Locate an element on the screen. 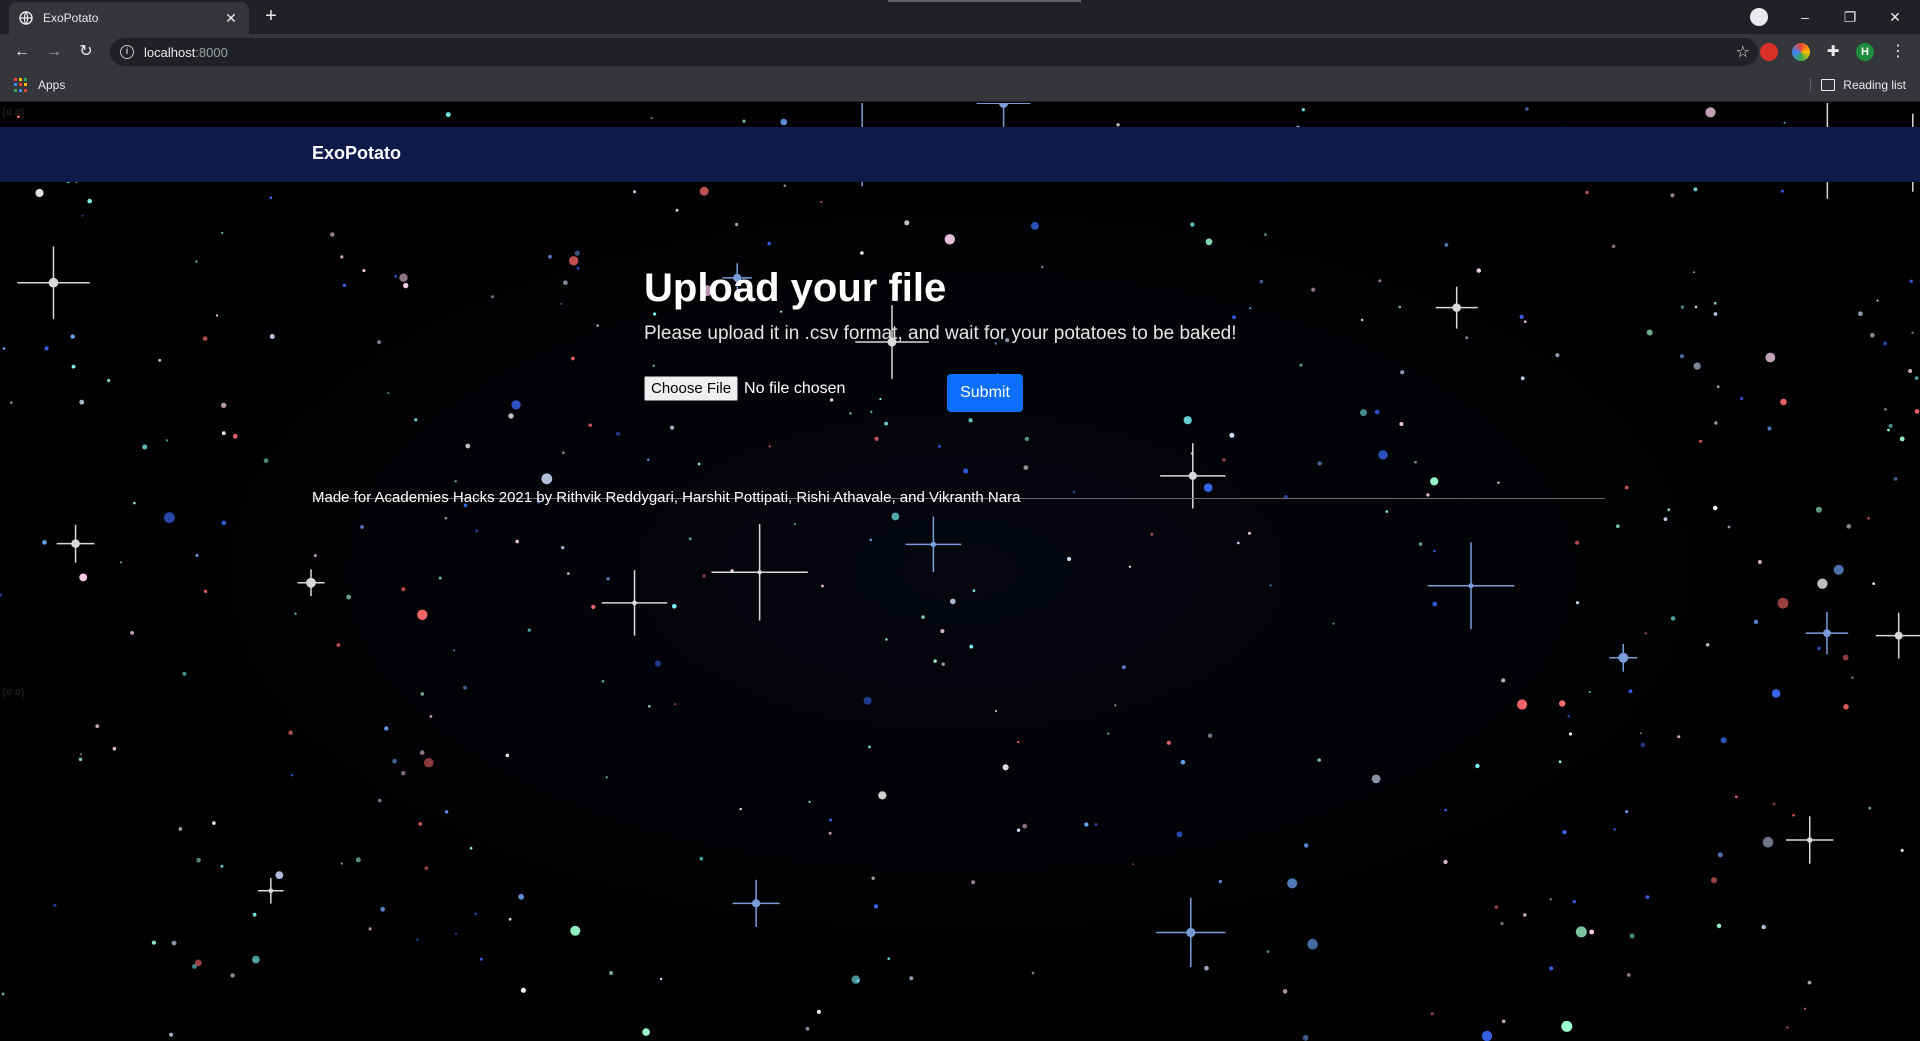  url-host: localhost is located at coordinates (170, 52).